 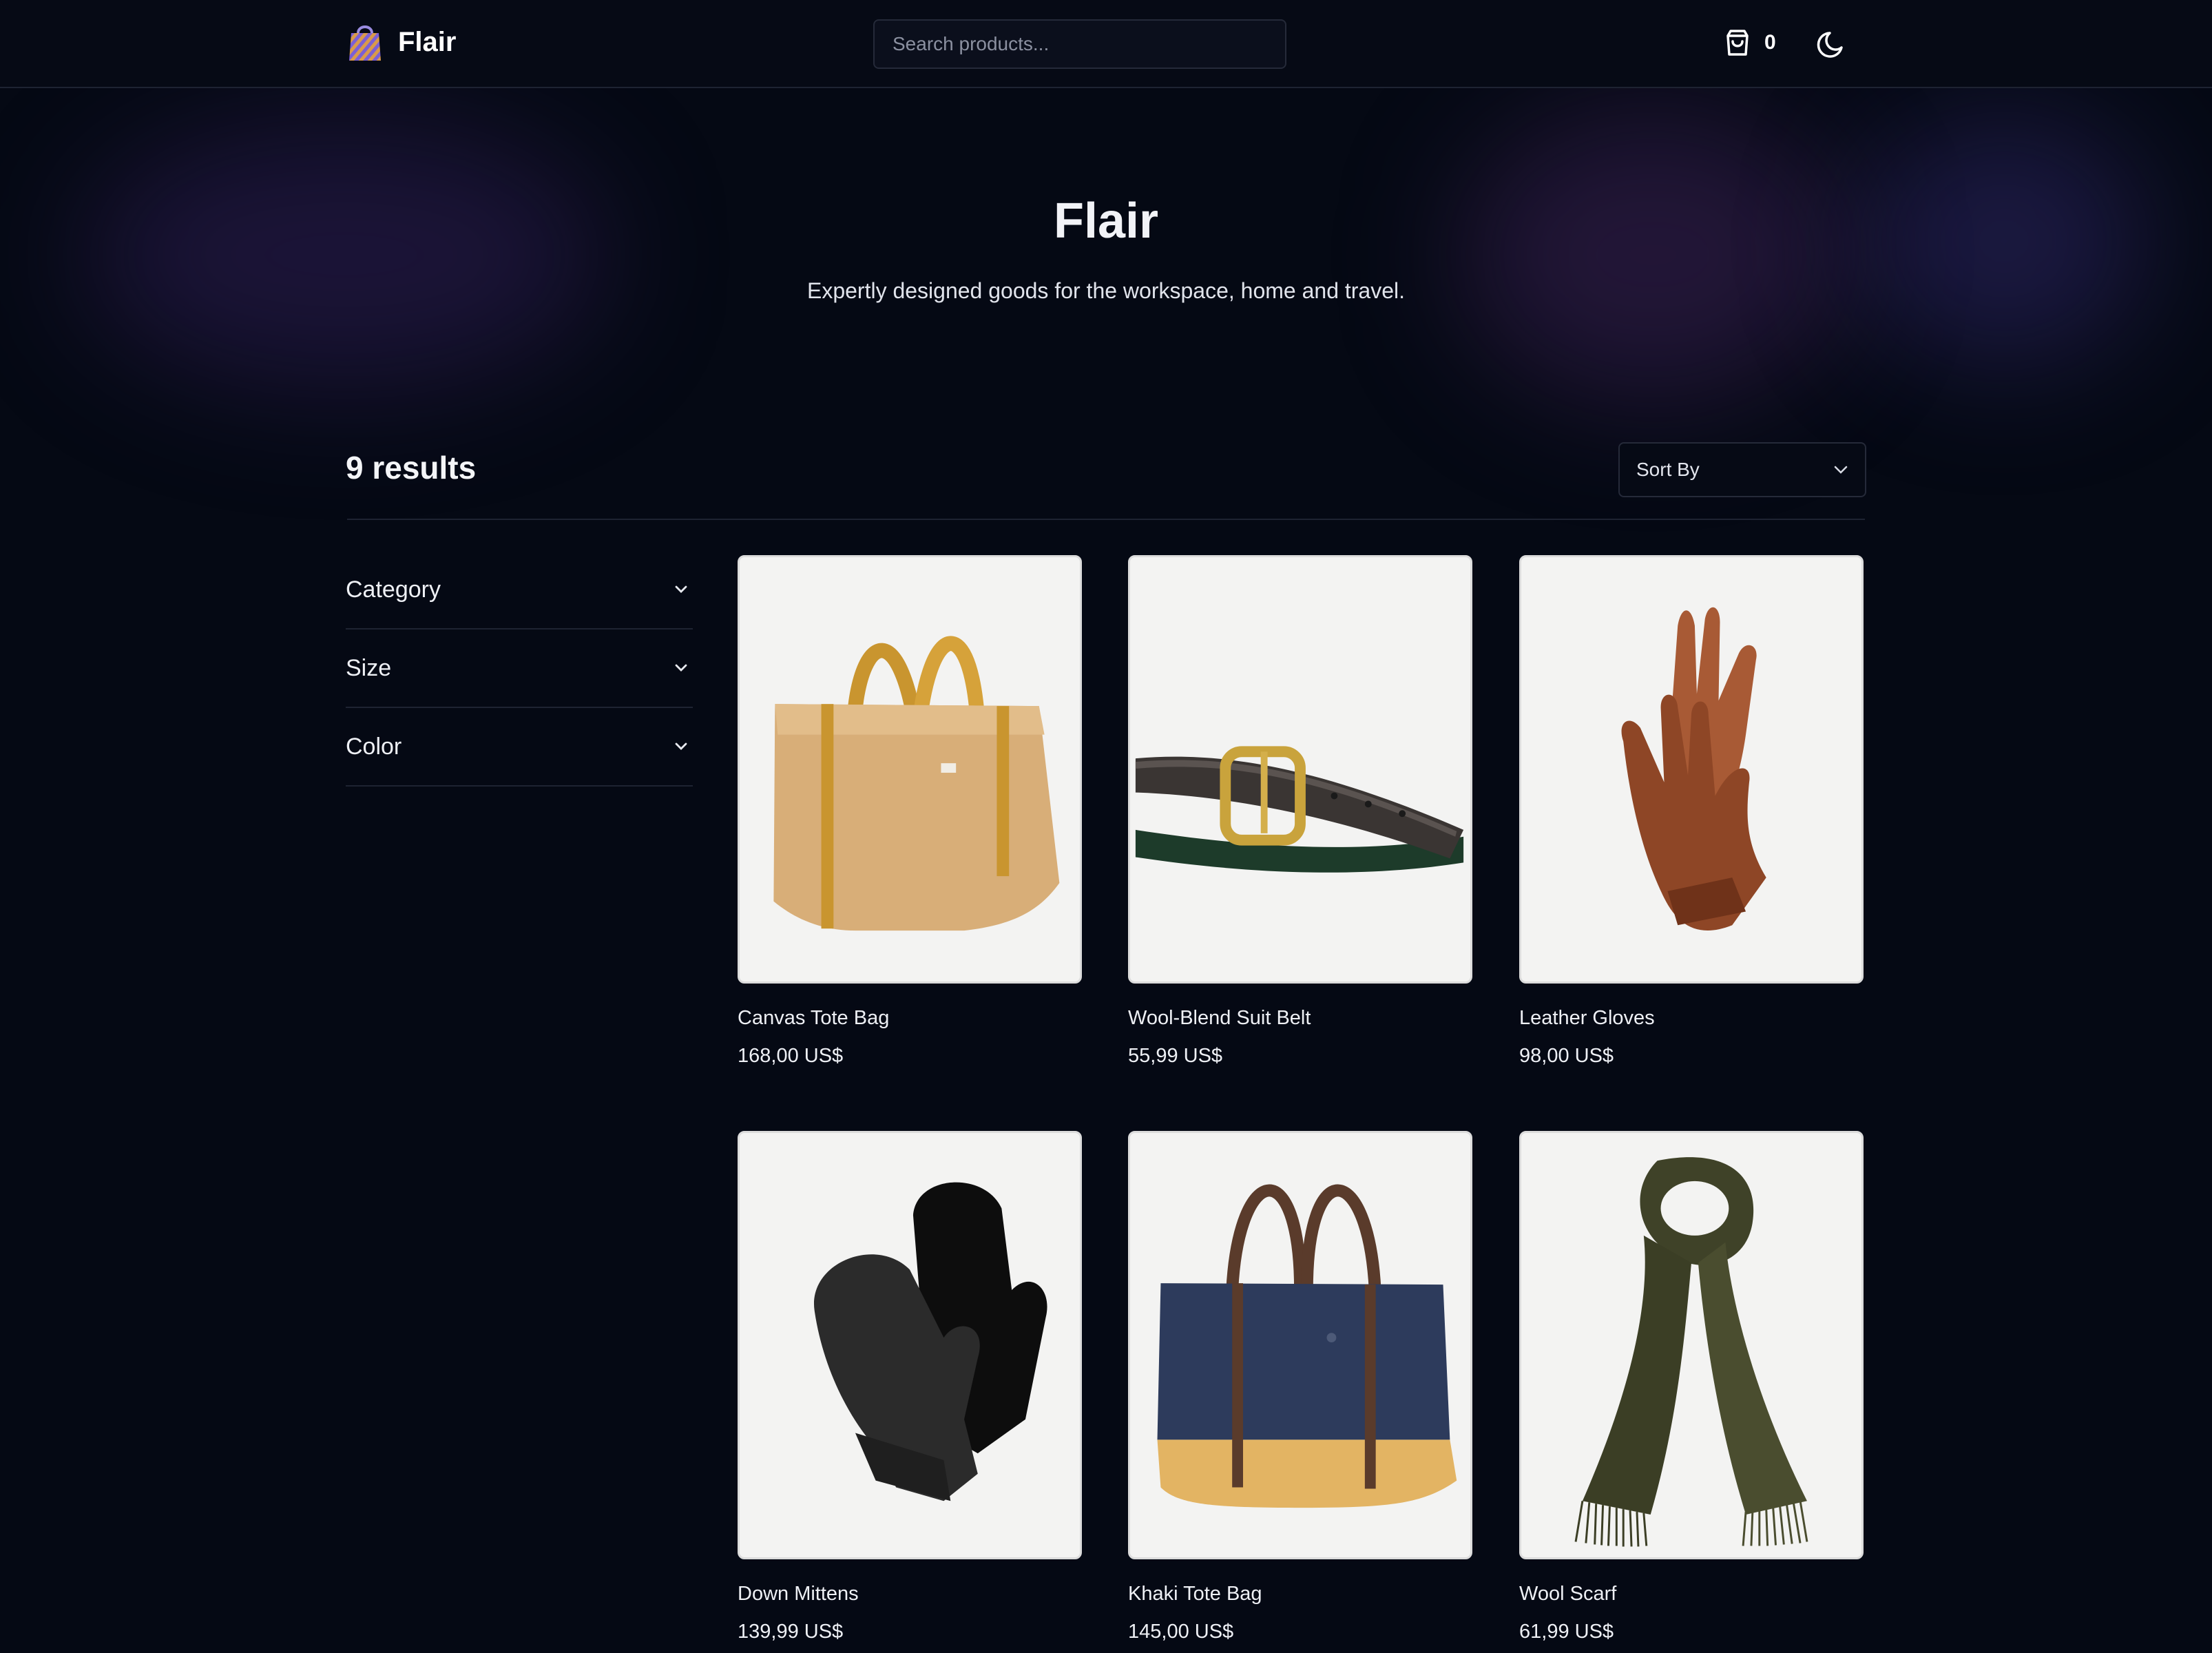 What do you see at coordinates (365, 43) in the screenshot?
I see `shopping-bag-icon` at bounding box center [365, 43].